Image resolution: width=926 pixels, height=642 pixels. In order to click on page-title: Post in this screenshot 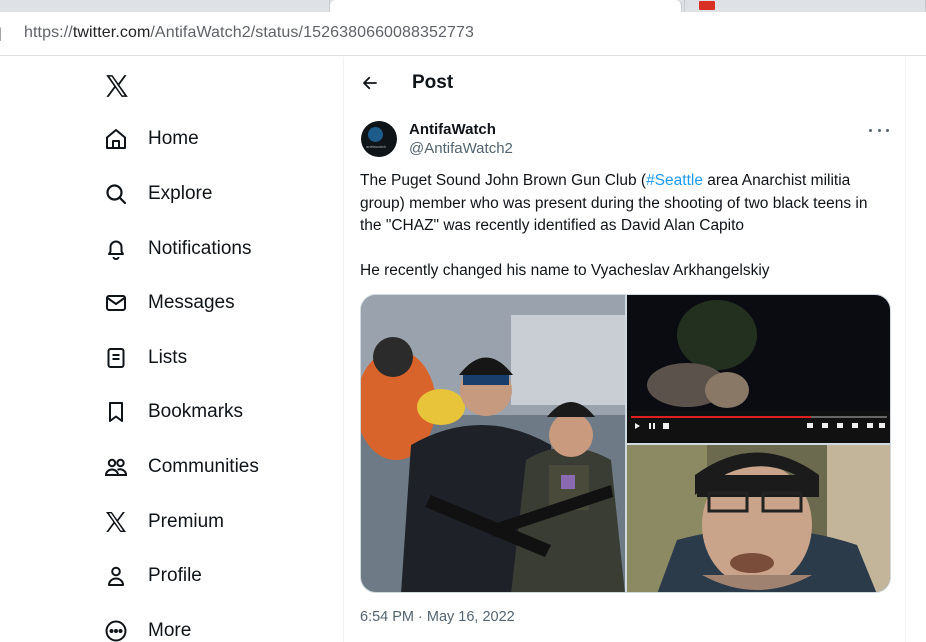, I will do `click(433, 82)`.